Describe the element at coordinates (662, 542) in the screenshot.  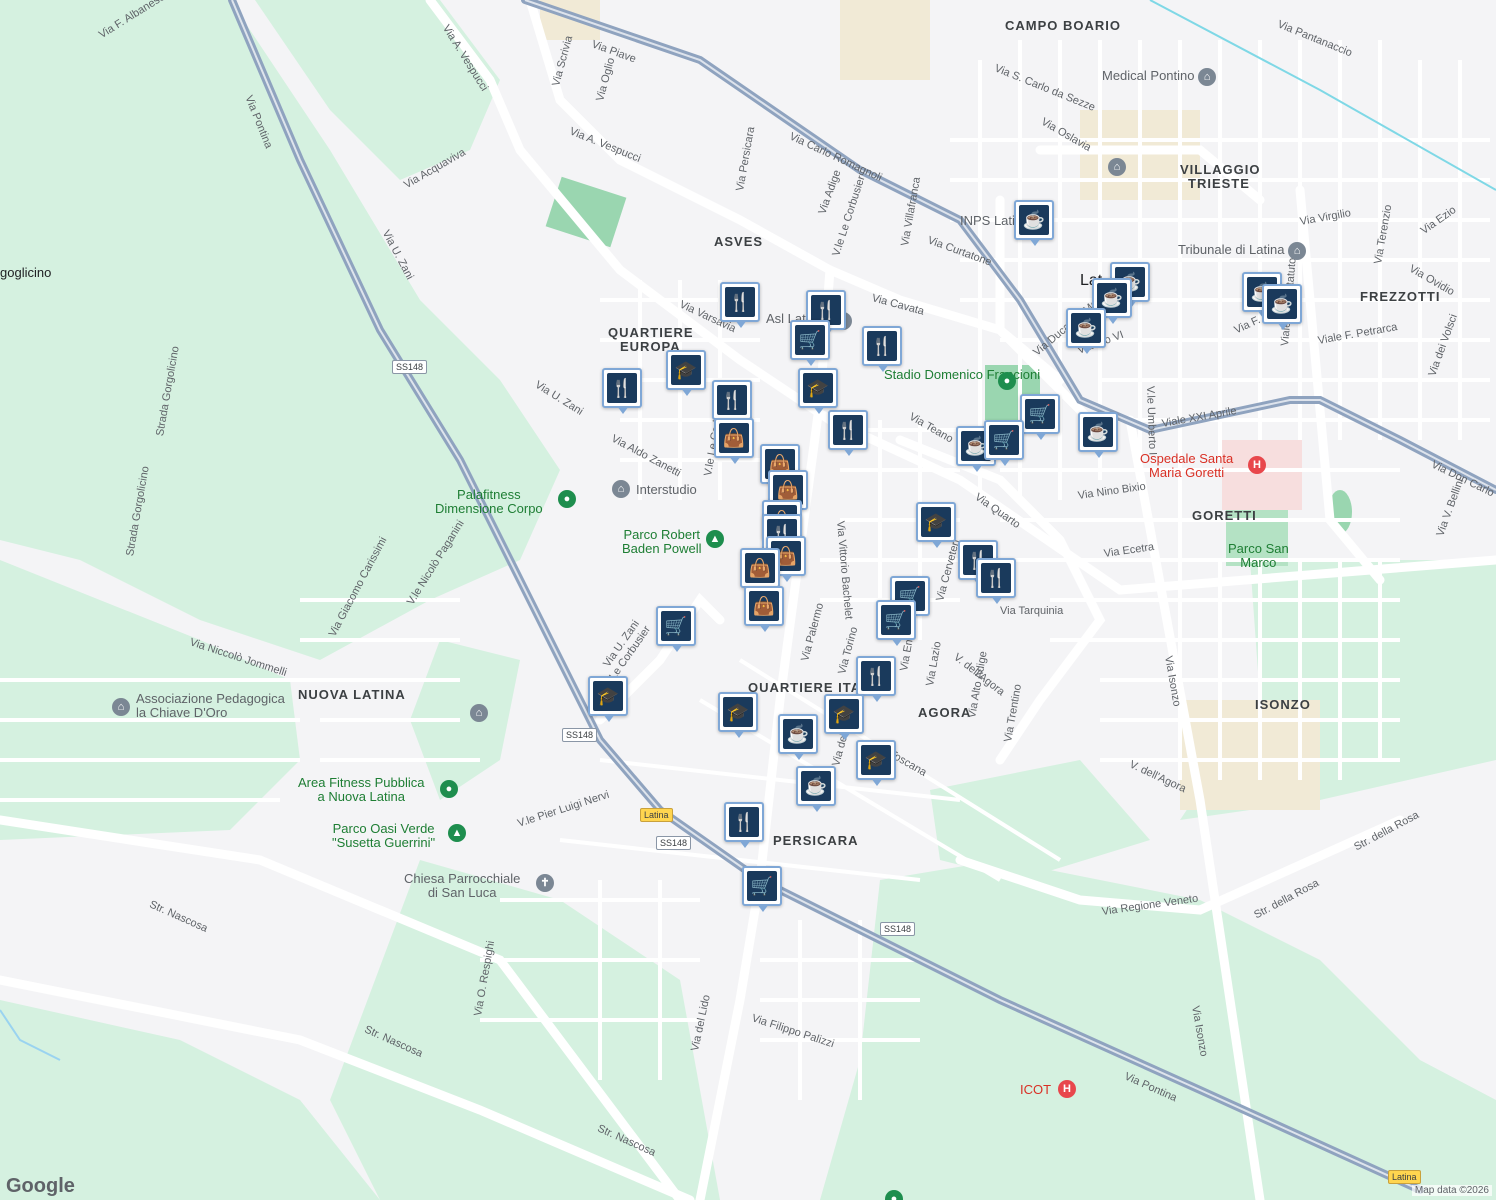
I see `place-label: Parco Robert Baden Powell` at that location.